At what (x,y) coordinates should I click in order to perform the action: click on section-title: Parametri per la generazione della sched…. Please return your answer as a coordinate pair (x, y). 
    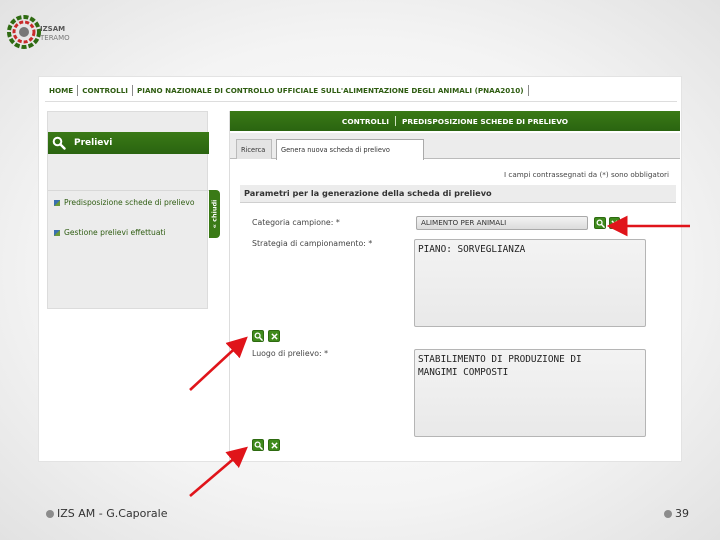
    Looking at the image, I should click on (368, 193).